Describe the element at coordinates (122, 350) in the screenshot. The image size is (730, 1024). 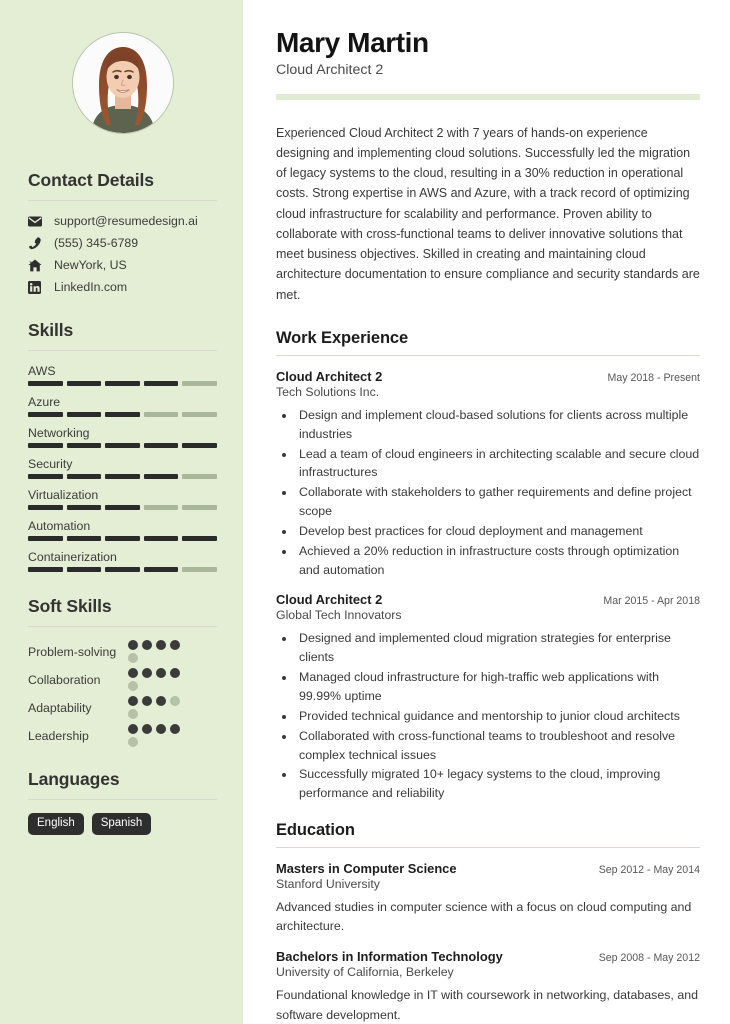
I see `skills-divider` at that location.